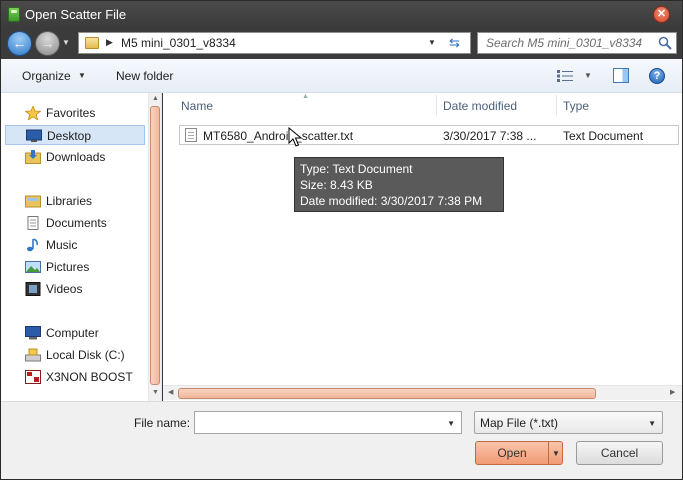  I want to click on preview-pane-icon, so click(621, 75).